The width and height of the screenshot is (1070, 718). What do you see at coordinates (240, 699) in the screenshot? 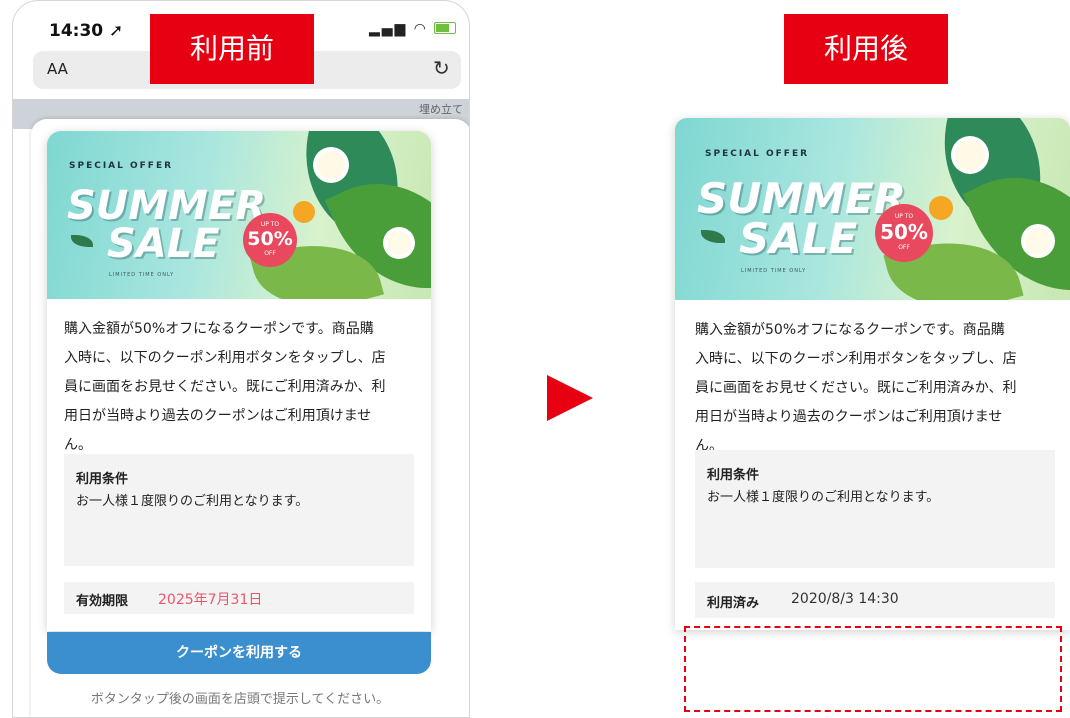
I see `instruction-hint: ボタンタップ後の画面を店頭で提示してください。` at bounding box center [240, 699].